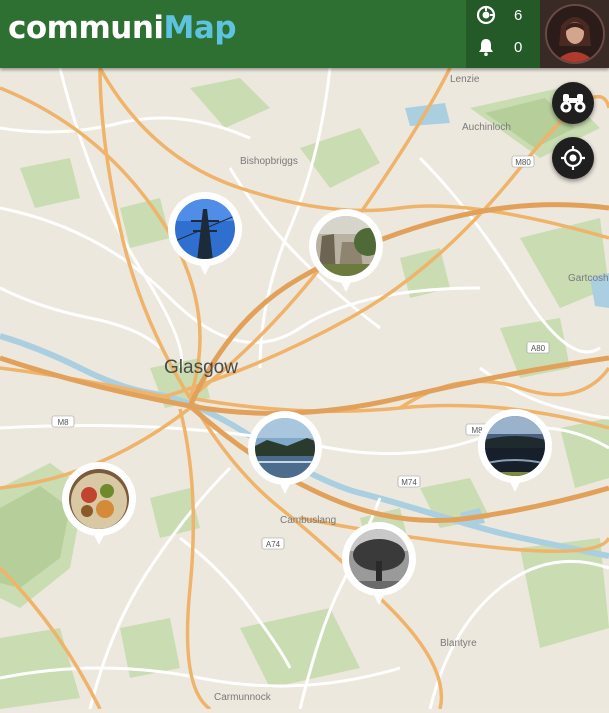 This screenshot has height=713, width=609. I want to click on road-shield-m8-west: M8, so click(63, 421).